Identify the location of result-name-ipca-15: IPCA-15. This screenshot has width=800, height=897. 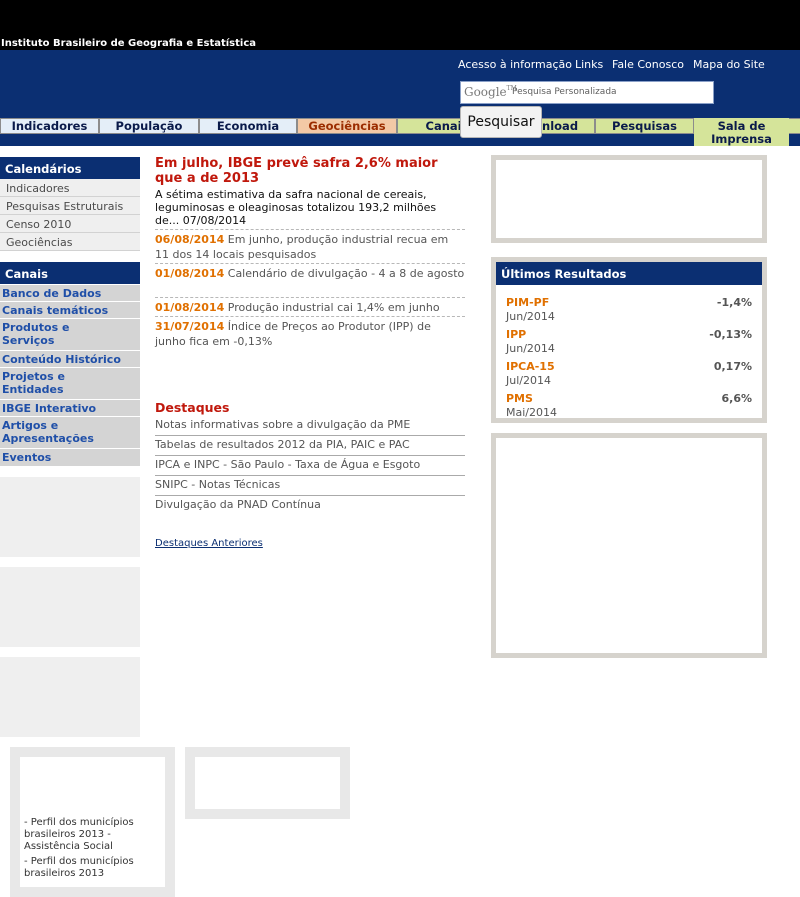
(530, 366).